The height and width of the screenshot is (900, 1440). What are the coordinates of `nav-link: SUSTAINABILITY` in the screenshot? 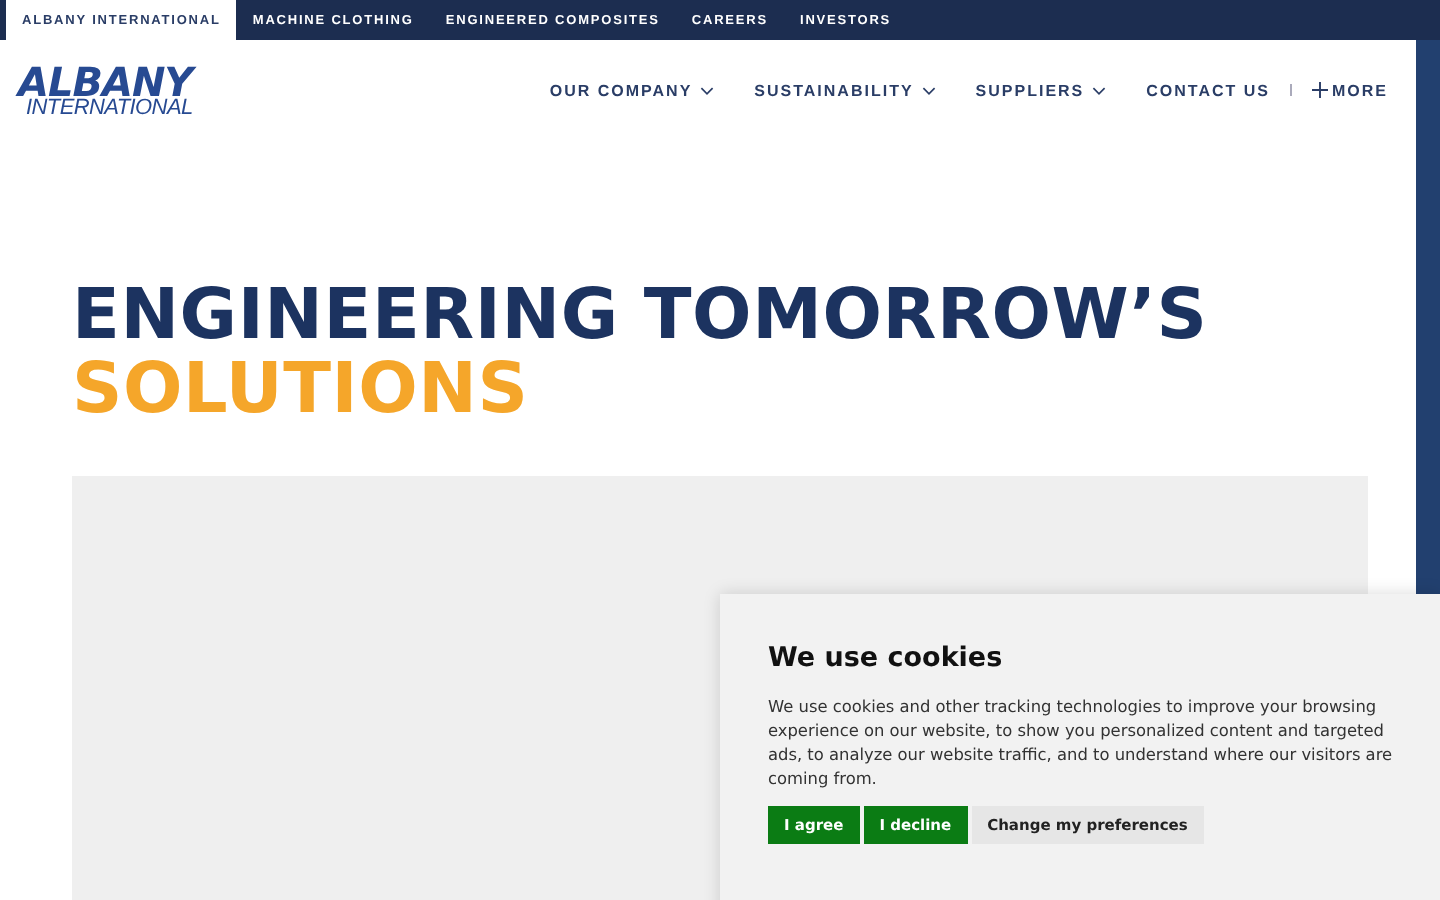 It's located at (845, 90).